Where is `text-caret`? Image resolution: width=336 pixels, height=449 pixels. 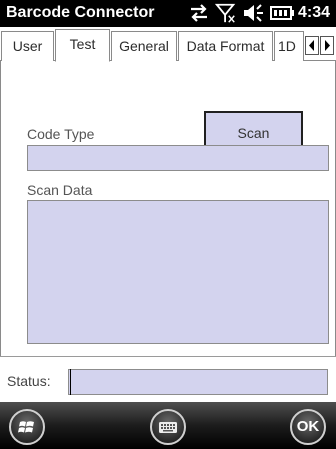
text-caret is located at coordinates (70, 382).